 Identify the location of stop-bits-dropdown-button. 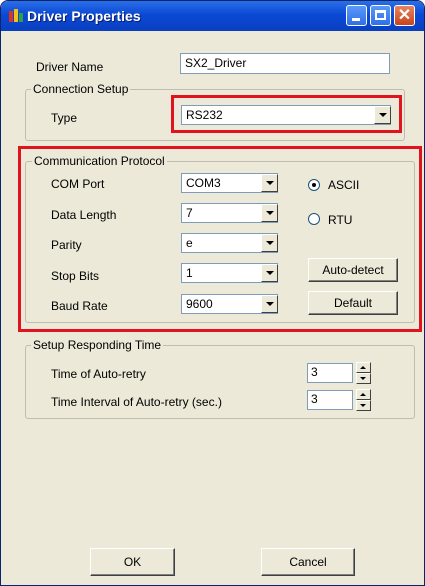
(269, 273).